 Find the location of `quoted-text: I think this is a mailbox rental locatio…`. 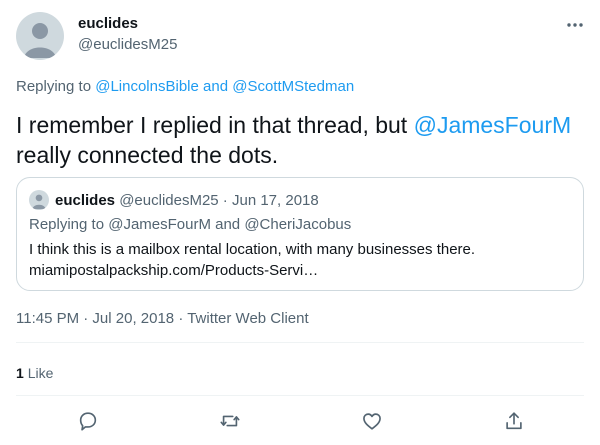

quoted-text: I think this is a mailbox rental locatio… is located at coordinates (299, 260).